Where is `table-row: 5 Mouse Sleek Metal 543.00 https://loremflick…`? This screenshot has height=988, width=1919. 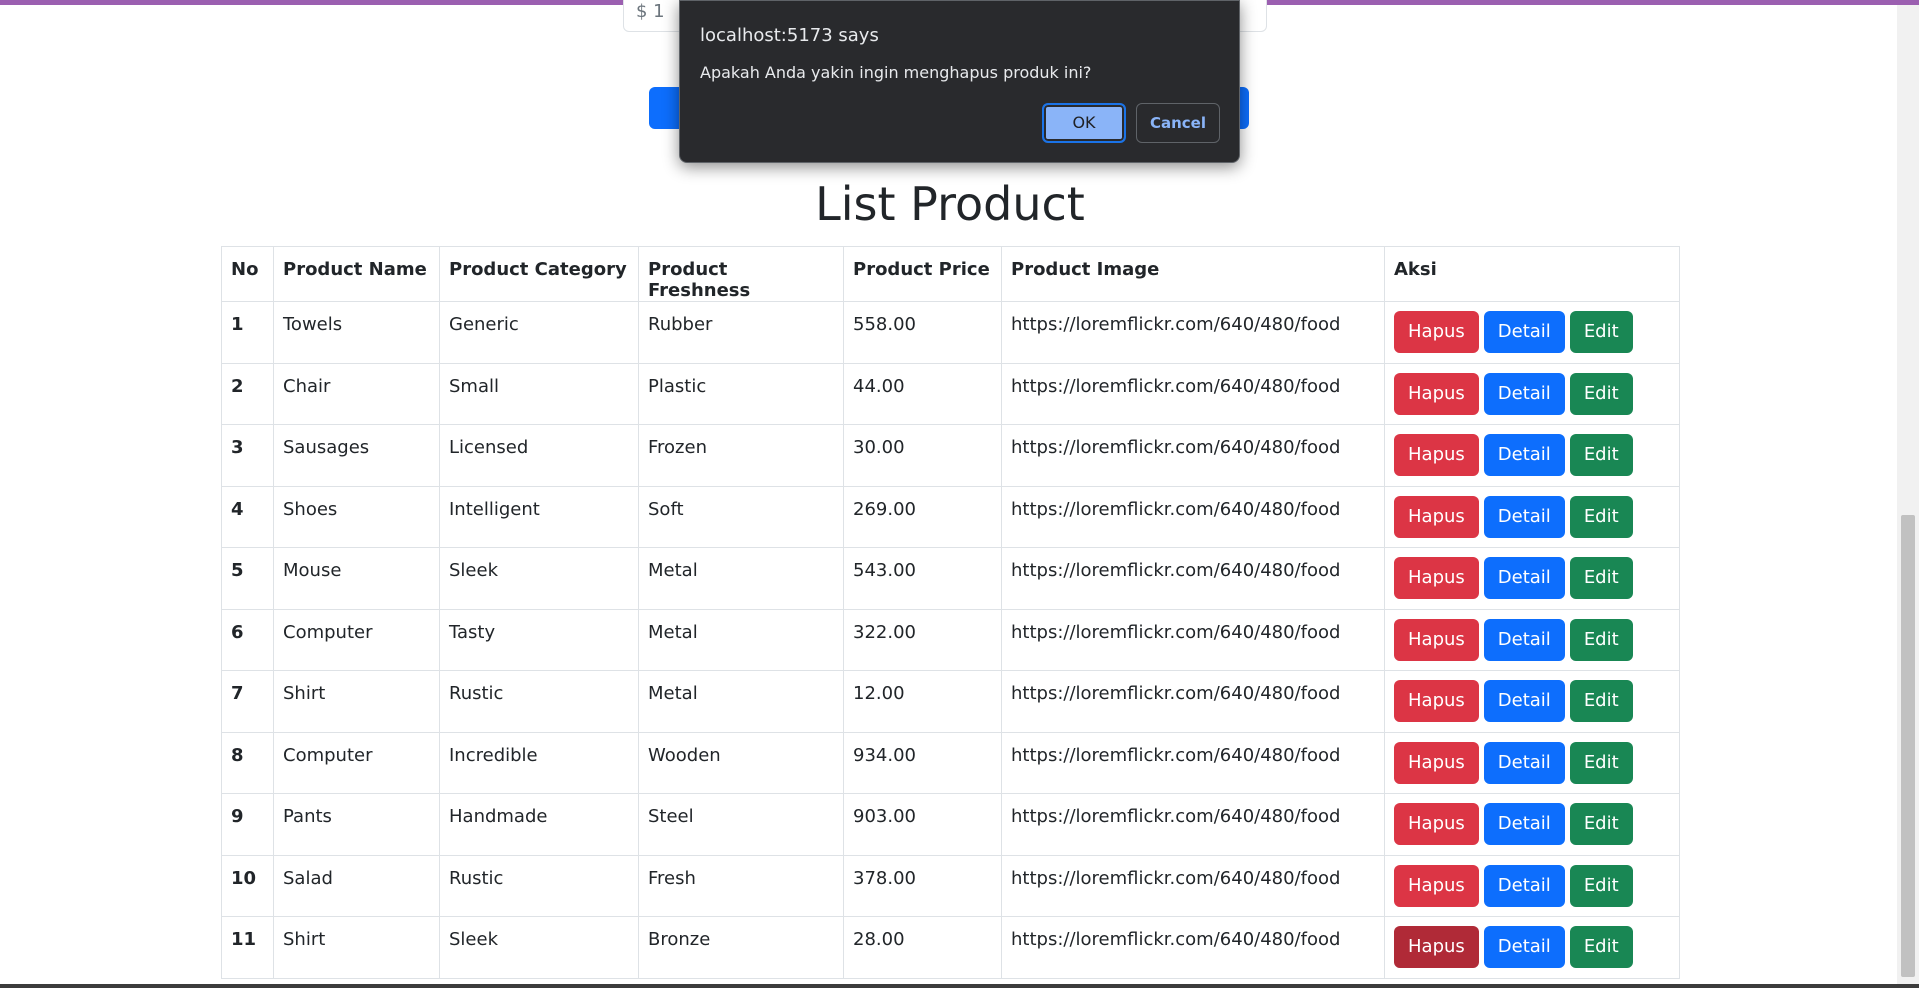
table-row: 5 Mouse Sleek Metal 543.00 https://loremflick… is located at coordinates (950, 578).